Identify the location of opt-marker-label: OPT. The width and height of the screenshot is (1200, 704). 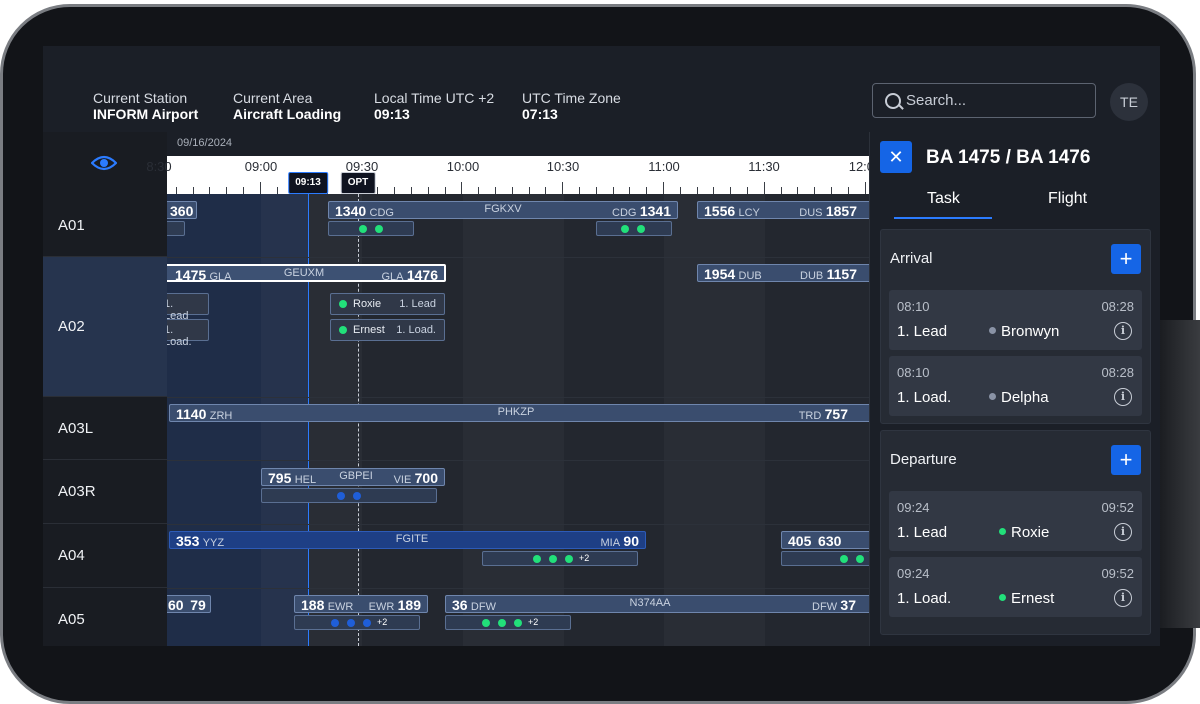
(358, 182).